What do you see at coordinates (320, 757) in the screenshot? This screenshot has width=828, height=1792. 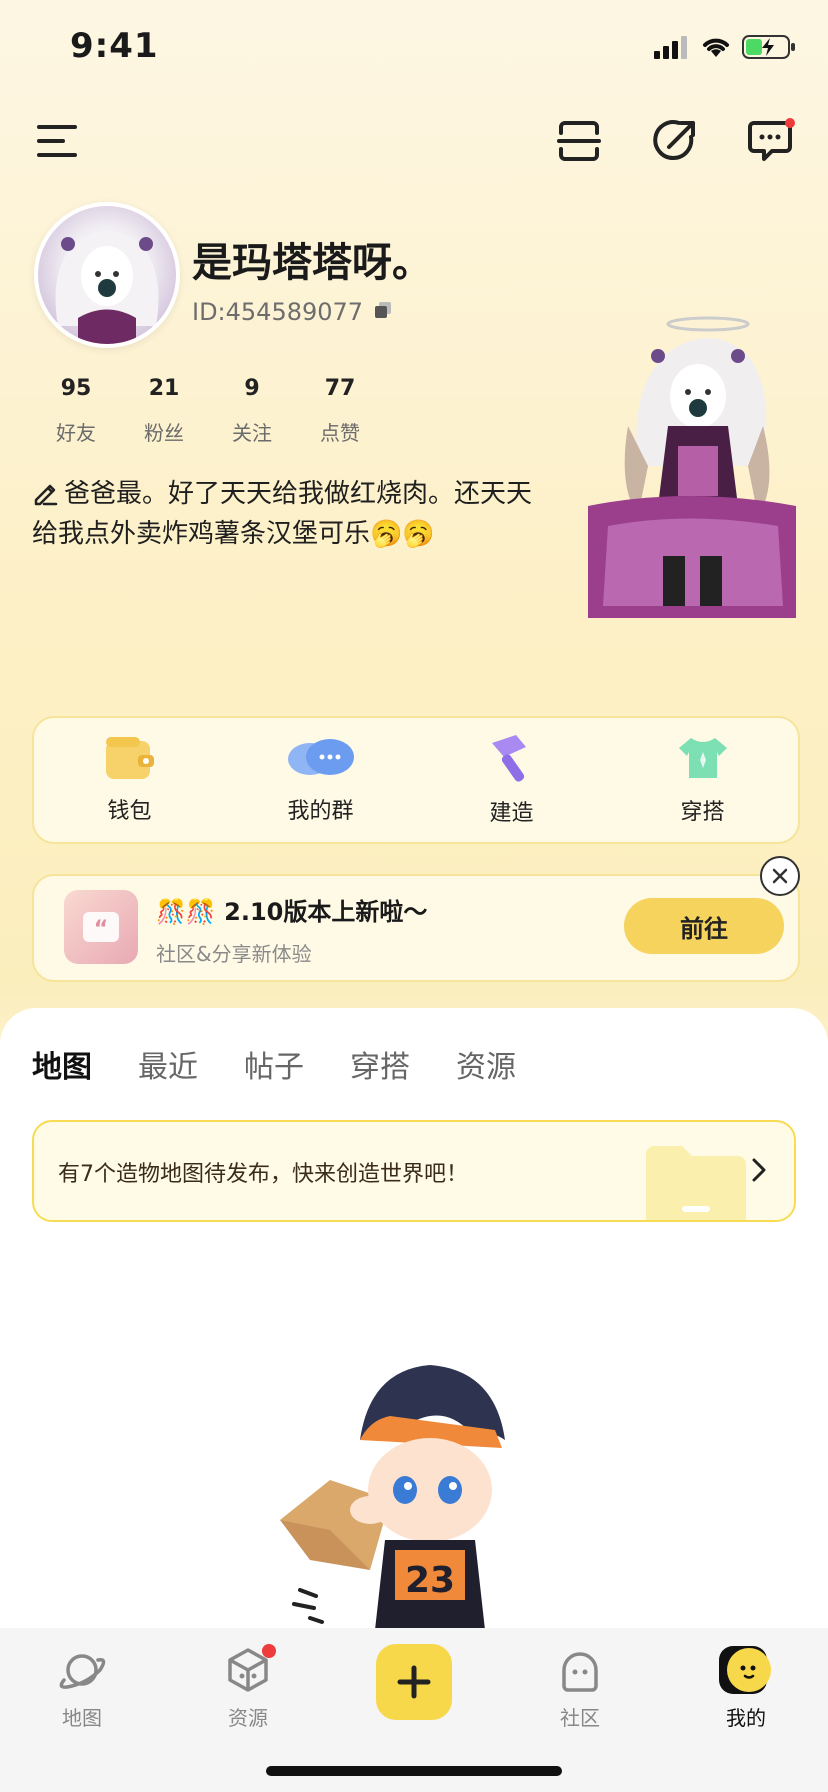 I see `group-chat-icon` at bounding box center [320, 757].